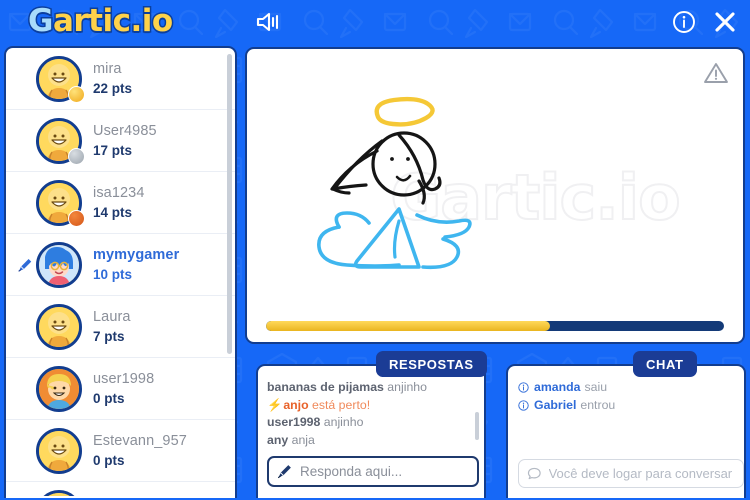 The width and height of the screenshot is (750, 500). I want to click on close-x-icon, so click(725, 22).